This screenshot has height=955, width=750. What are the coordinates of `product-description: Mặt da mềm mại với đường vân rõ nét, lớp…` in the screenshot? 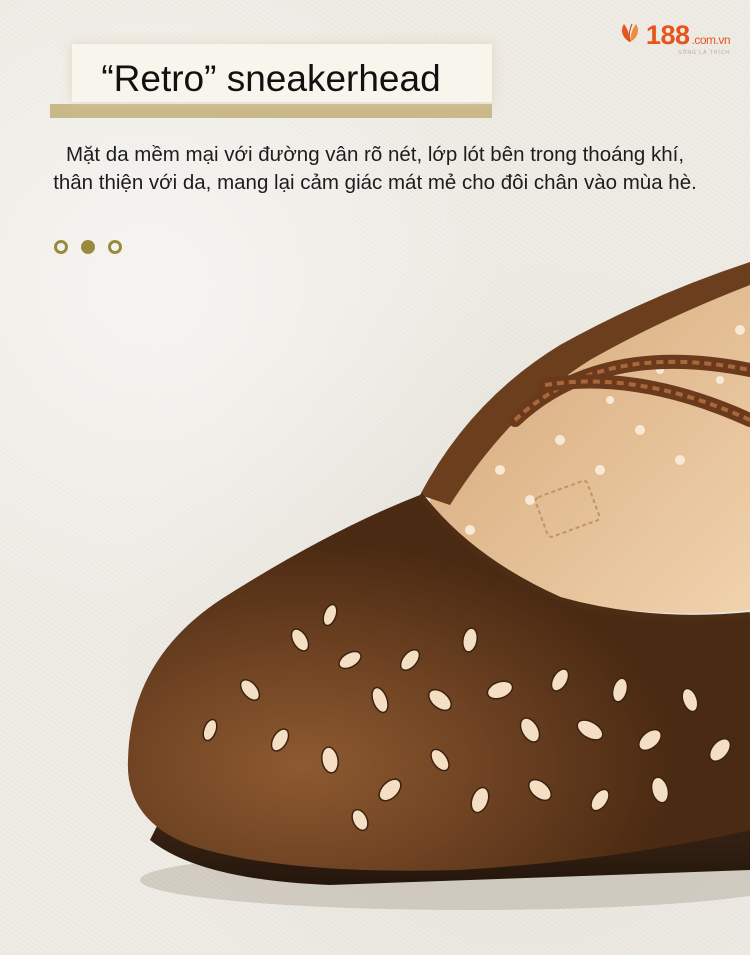 It's located at (375, 169).